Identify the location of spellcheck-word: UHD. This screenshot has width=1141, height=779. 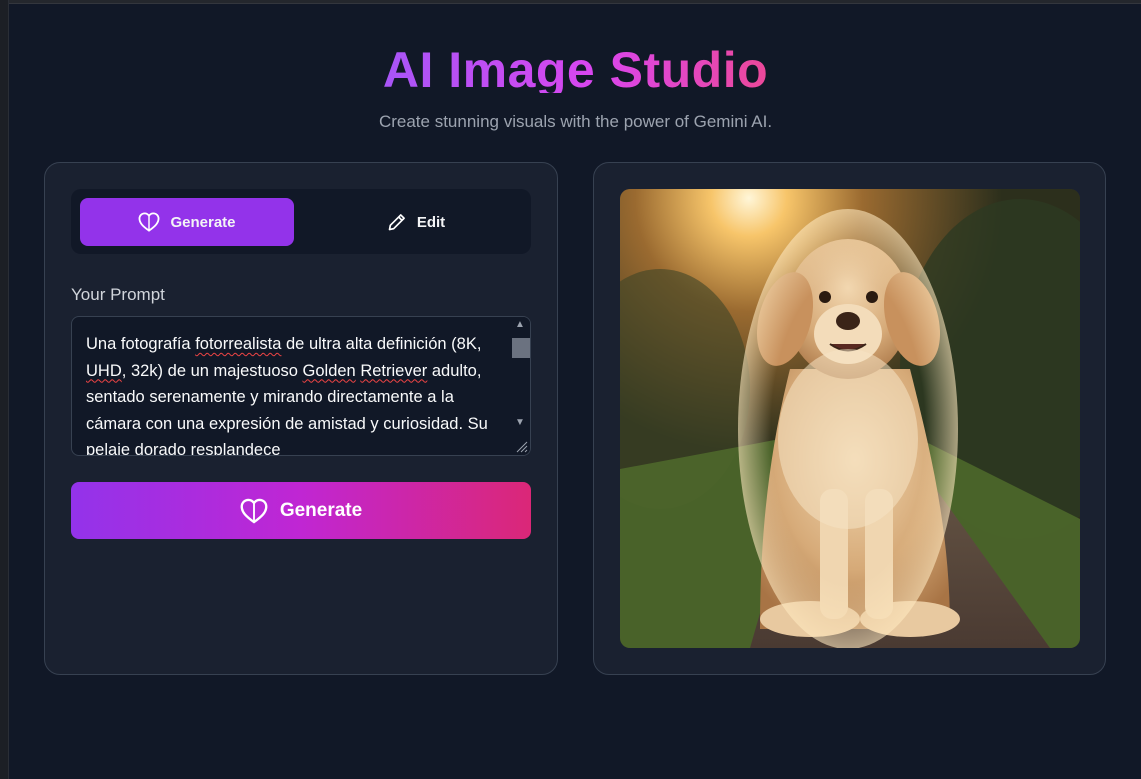
(104, 370).